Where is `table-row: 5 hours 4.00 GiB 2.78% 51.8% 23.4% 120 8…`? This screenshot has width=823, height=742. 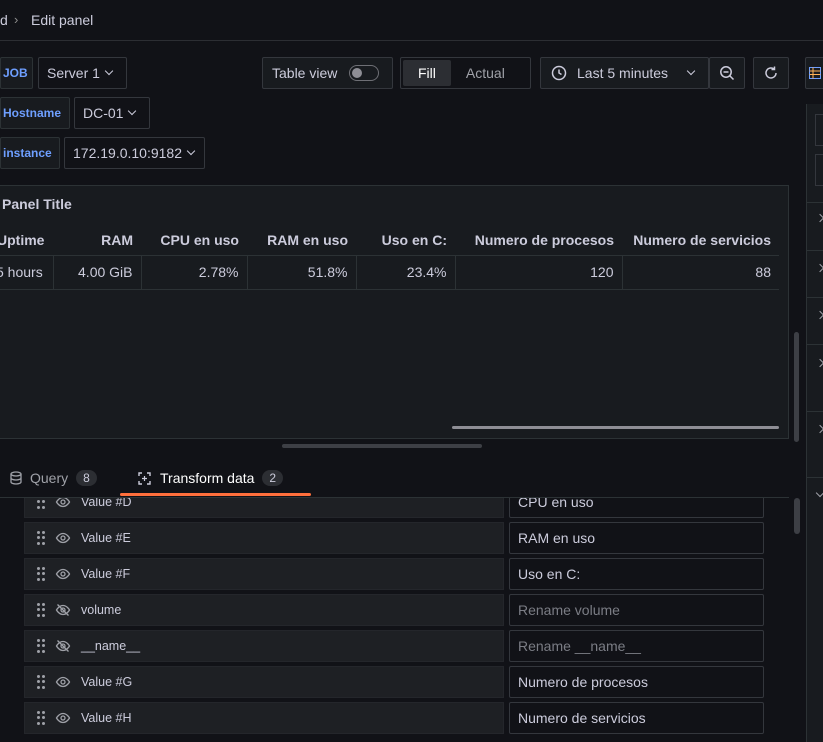 table-row: 5 hours 4.00 GiB 2.78% 51.8% 23.4% 120 8… is located at coordinates (389, 272).